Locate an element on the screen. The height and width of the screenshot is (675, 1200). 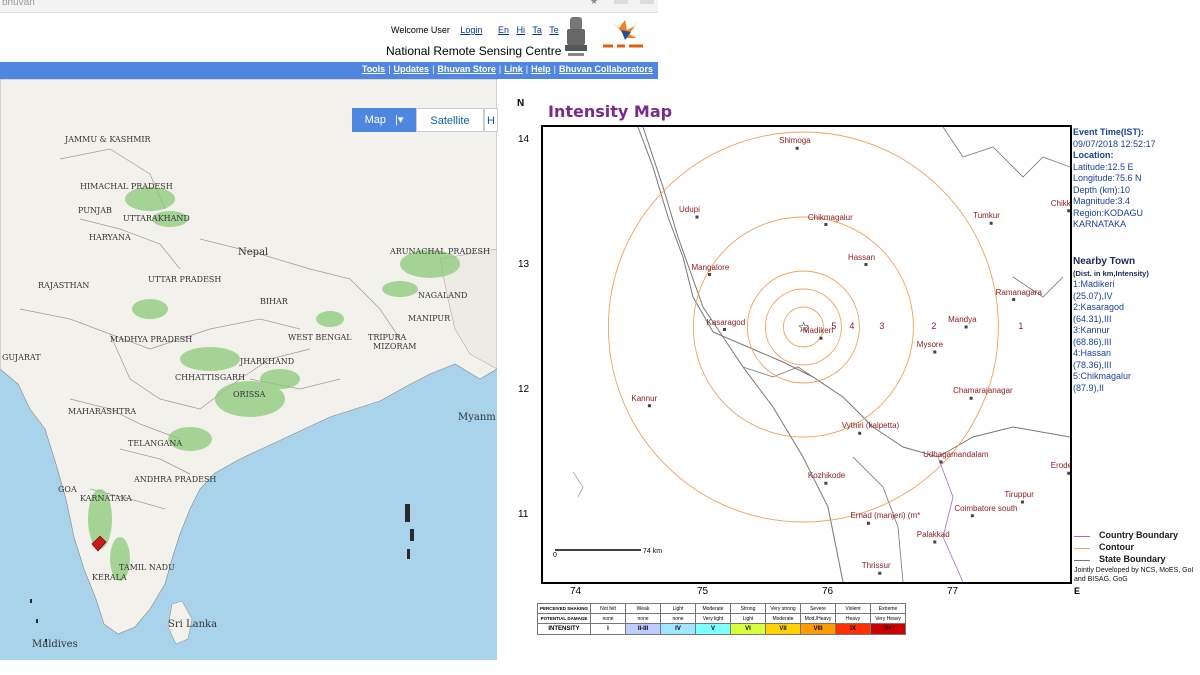
login-link: Login is located at coordinates (471, 30).